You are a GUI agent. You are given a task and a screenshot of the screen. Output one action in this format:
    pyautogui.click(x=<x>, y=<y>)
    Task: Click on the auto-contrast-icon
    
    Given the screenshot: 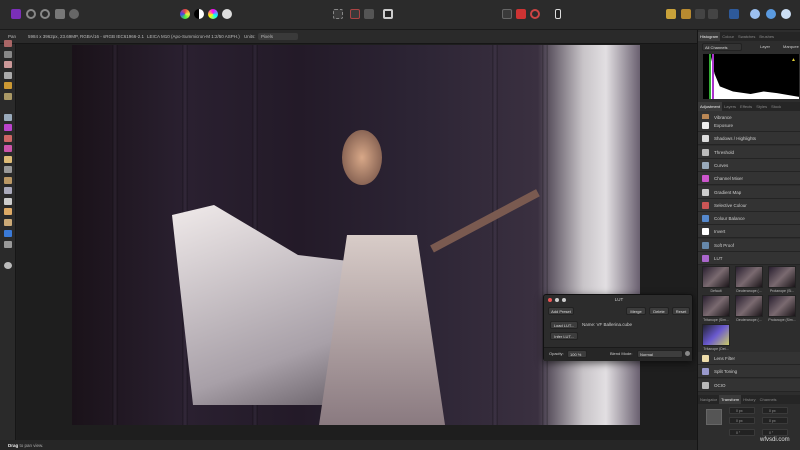 What is the action you would take?
    pyautogui.click(x=199, y=14)
    